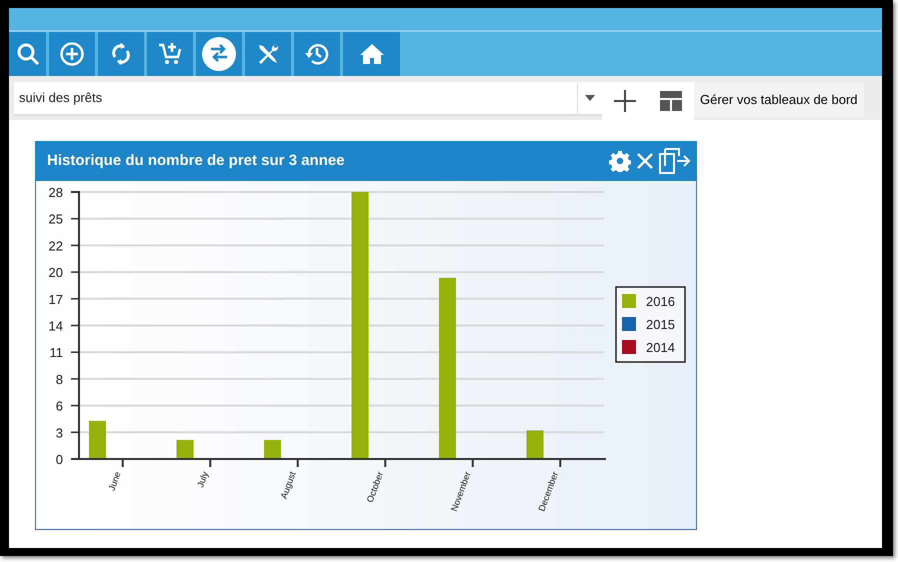 The image size is (898, 562). What do you see at coordinates (55, 326) in the screenshot?
I see `y-tick-label: 14` at bounding box center [55, 326].